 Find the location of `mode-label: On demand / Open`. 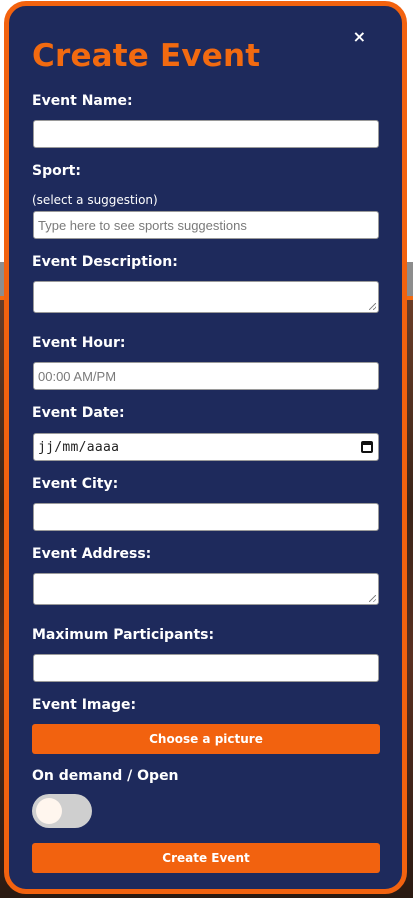

mode-label: On demand / Open is located at coordinates (105, 776).